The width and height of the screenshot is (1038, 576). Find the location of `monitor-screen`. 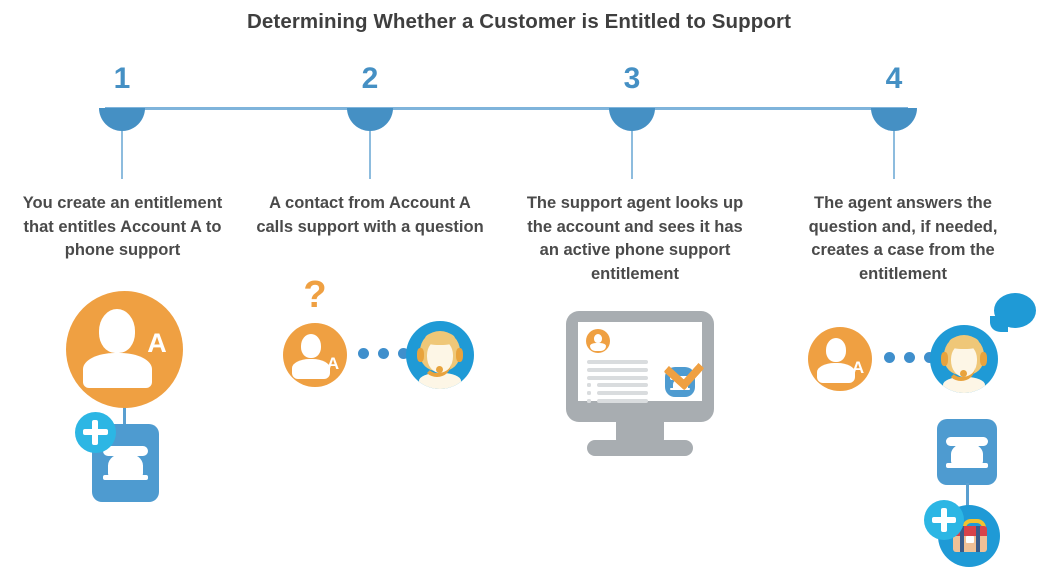

monitor-screen is located at coordinates (640, 362).